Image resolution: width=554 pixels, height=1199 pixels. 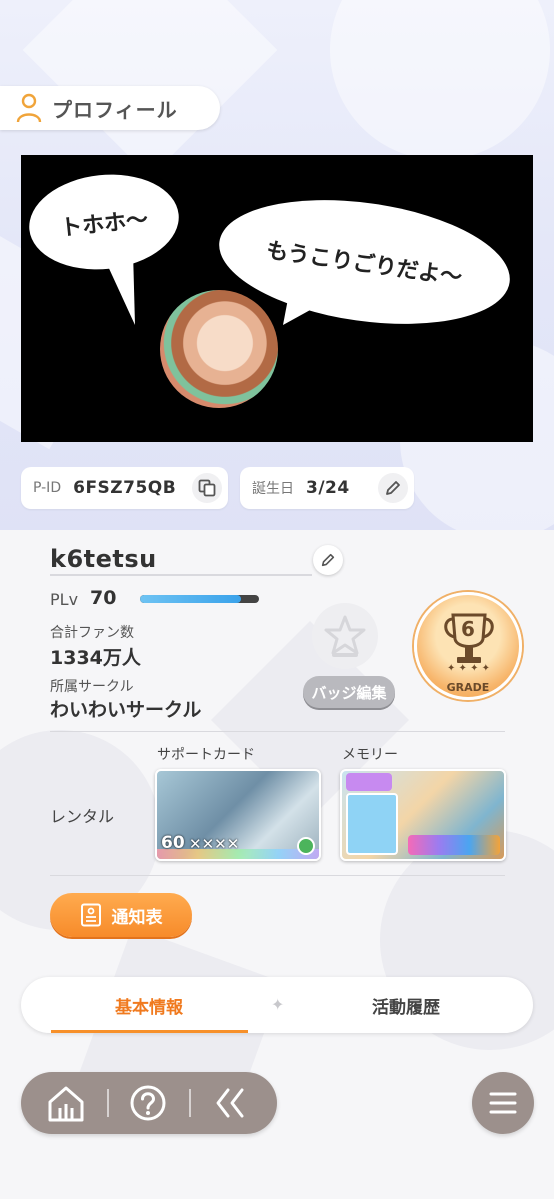 I want to click on badge-slot, so click(x=345, y=636).